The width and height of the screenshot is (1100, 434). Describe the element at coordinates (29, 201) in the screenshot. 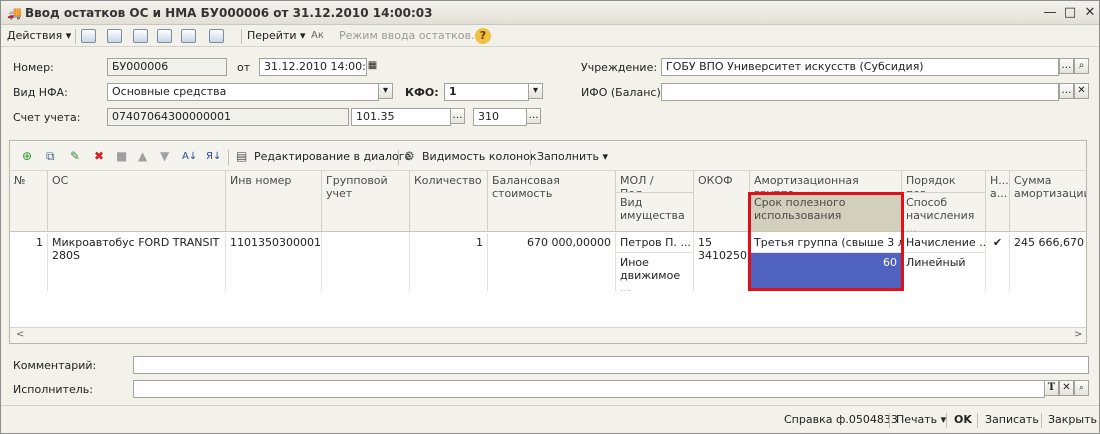

I see `col-number: №` at that location.